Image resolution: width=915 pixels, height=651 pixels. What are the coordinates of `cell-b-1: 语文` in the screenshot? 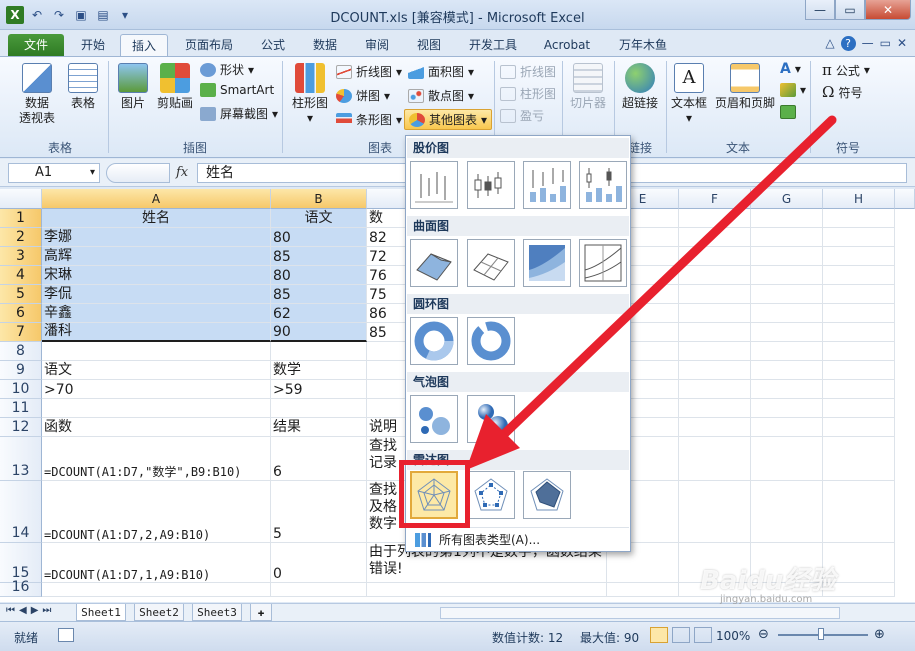 It's located at (319, 218).